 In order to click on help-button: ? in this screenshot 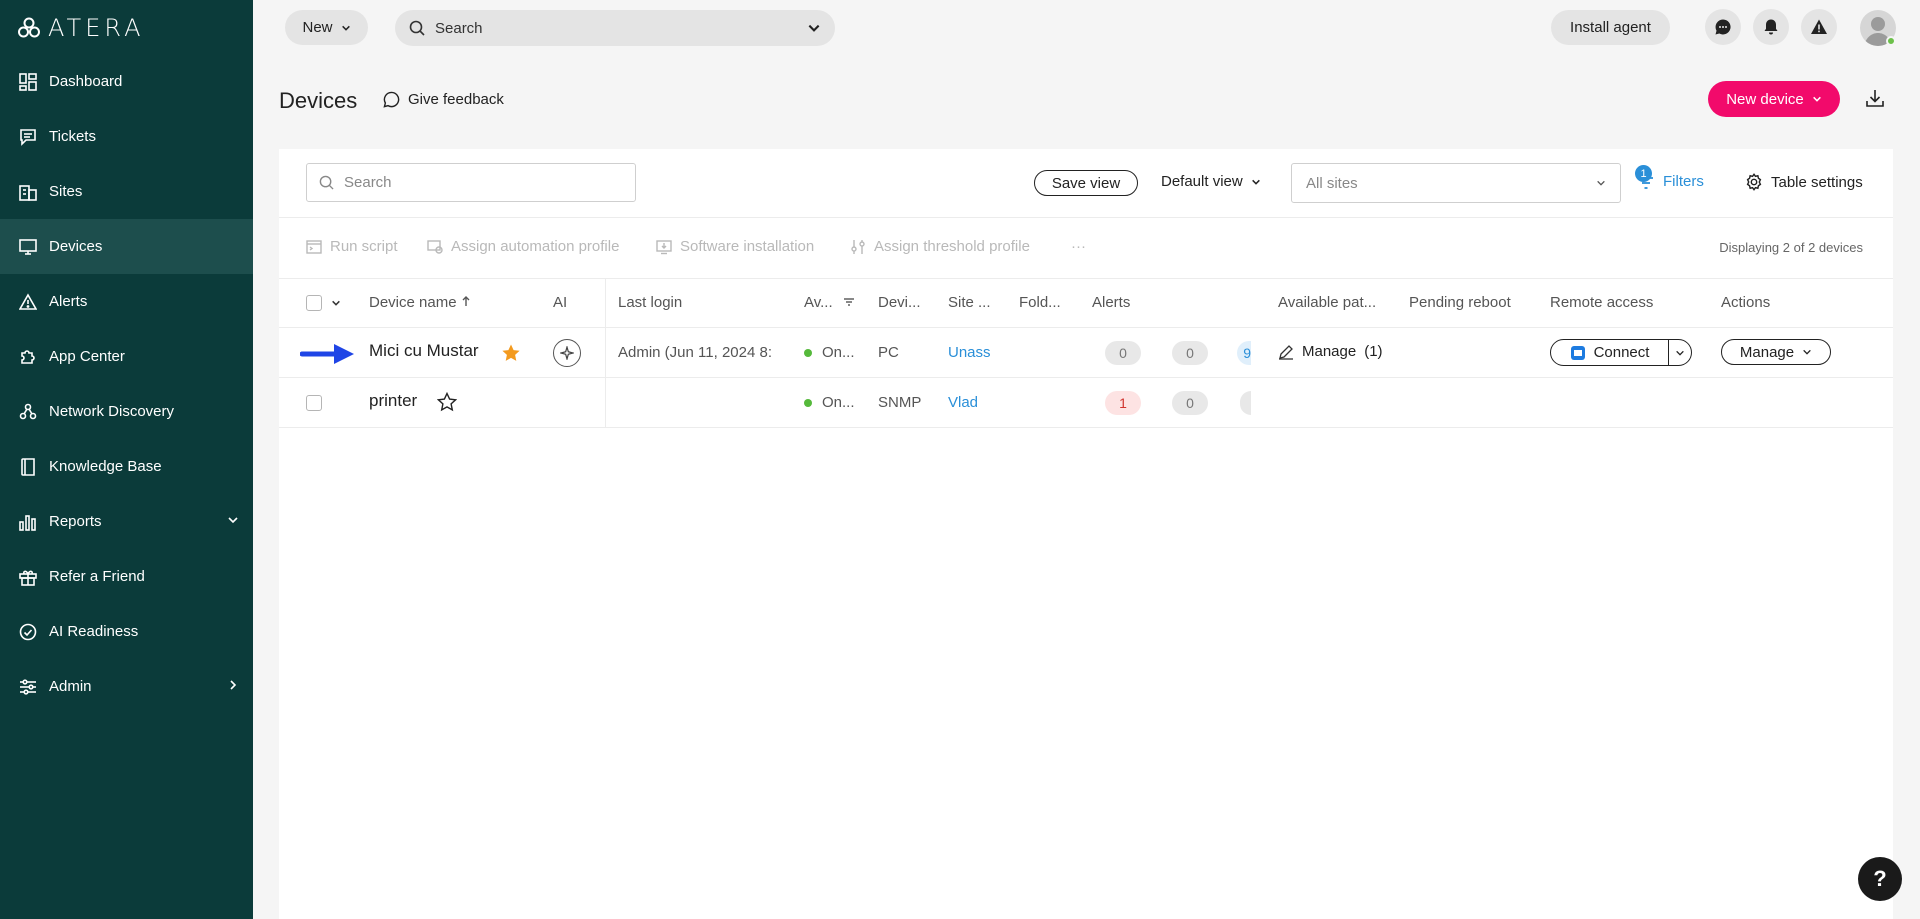, I will do `click(1880, 879)`.